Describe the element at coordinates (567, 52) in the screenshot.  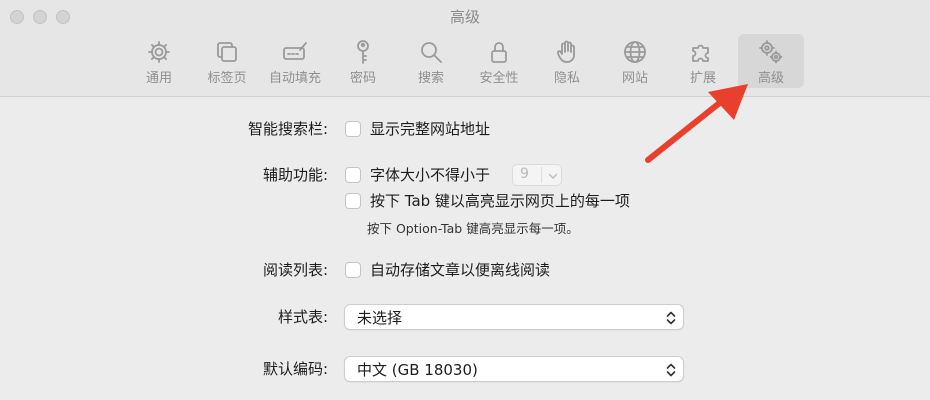
I see `hand-icon` at that location.